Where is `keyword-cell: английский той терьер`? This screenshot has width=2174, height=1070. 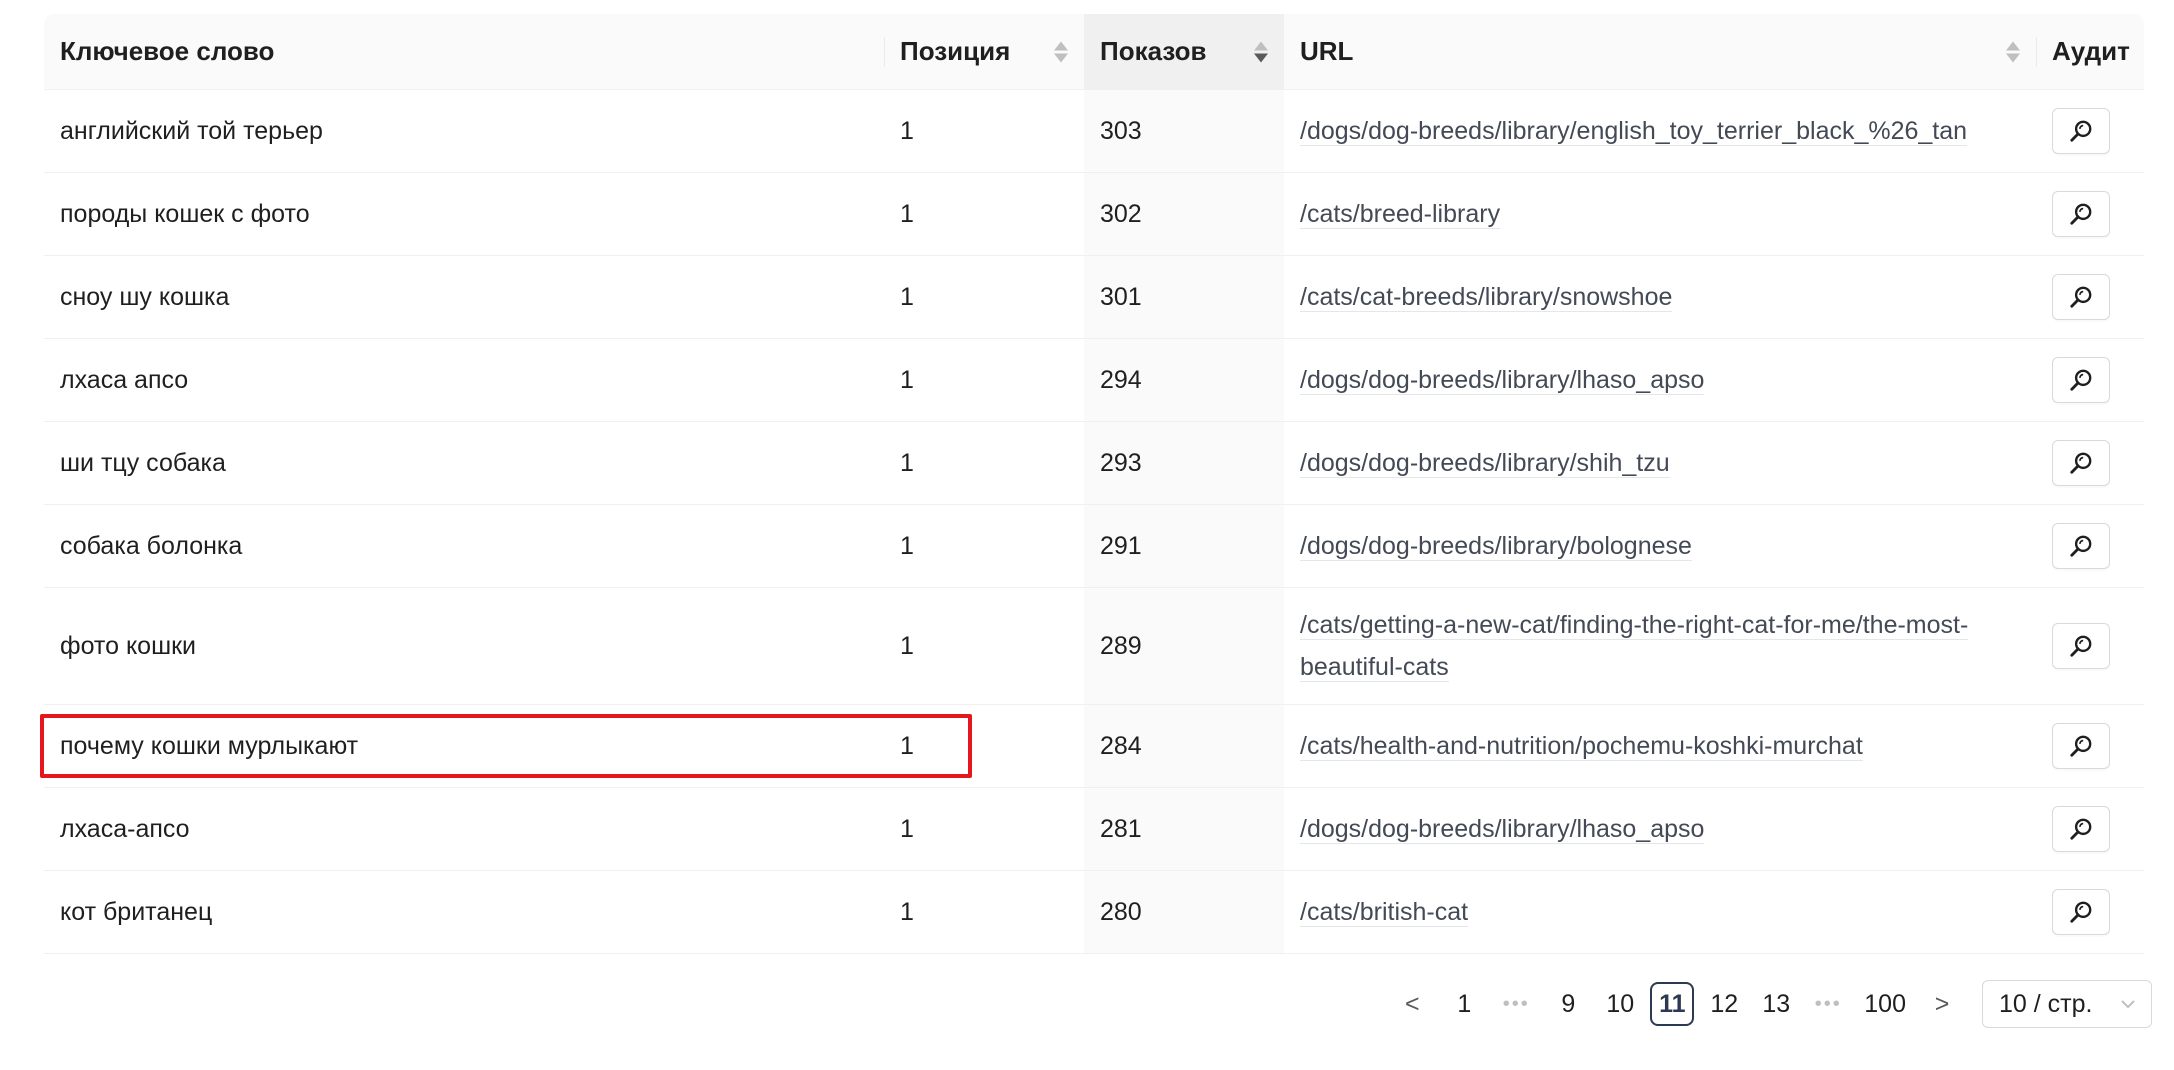
keyword-cell: английский той терьер is located at coordinates (464, 131).